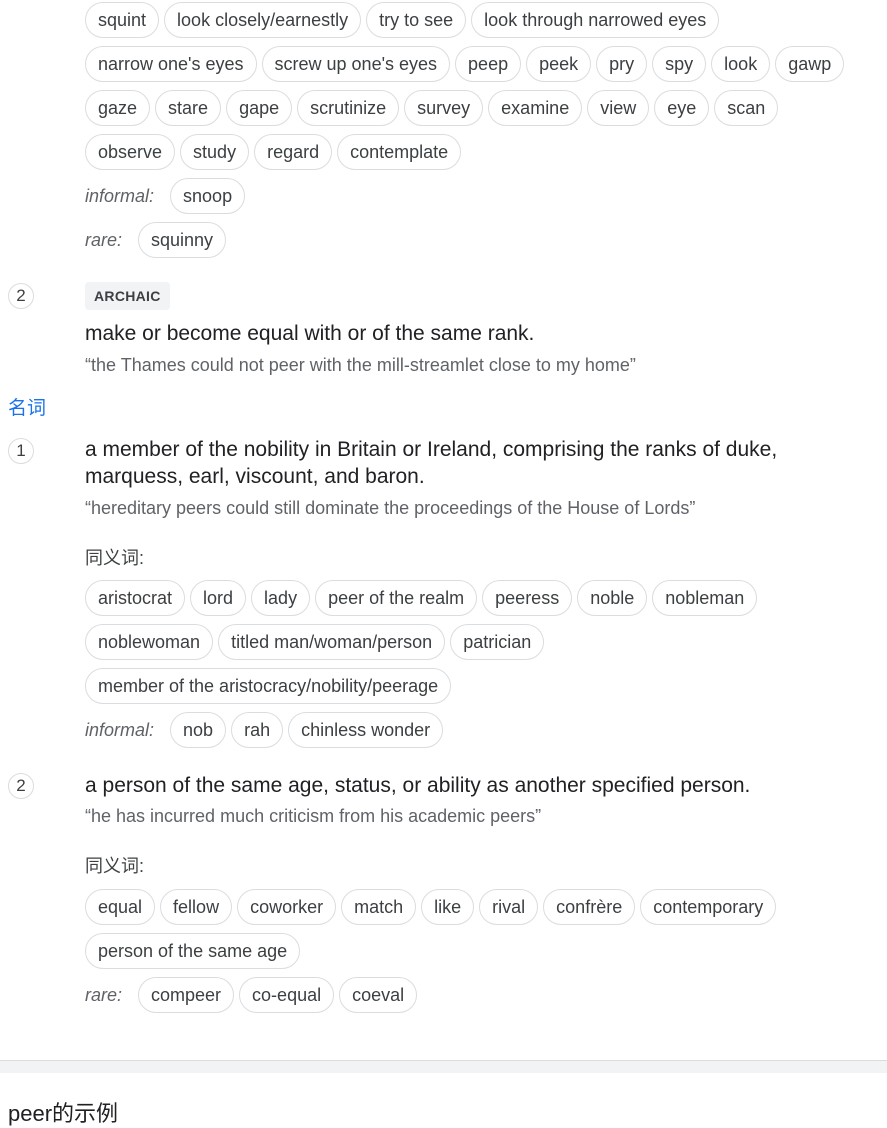 The height and width of the screenshot is (1128, 887). What do you see at coordinates (263, 20) in the screenshot?
I see `synonym-chip: look closely/earnestly` at bounding box center [263, 20].